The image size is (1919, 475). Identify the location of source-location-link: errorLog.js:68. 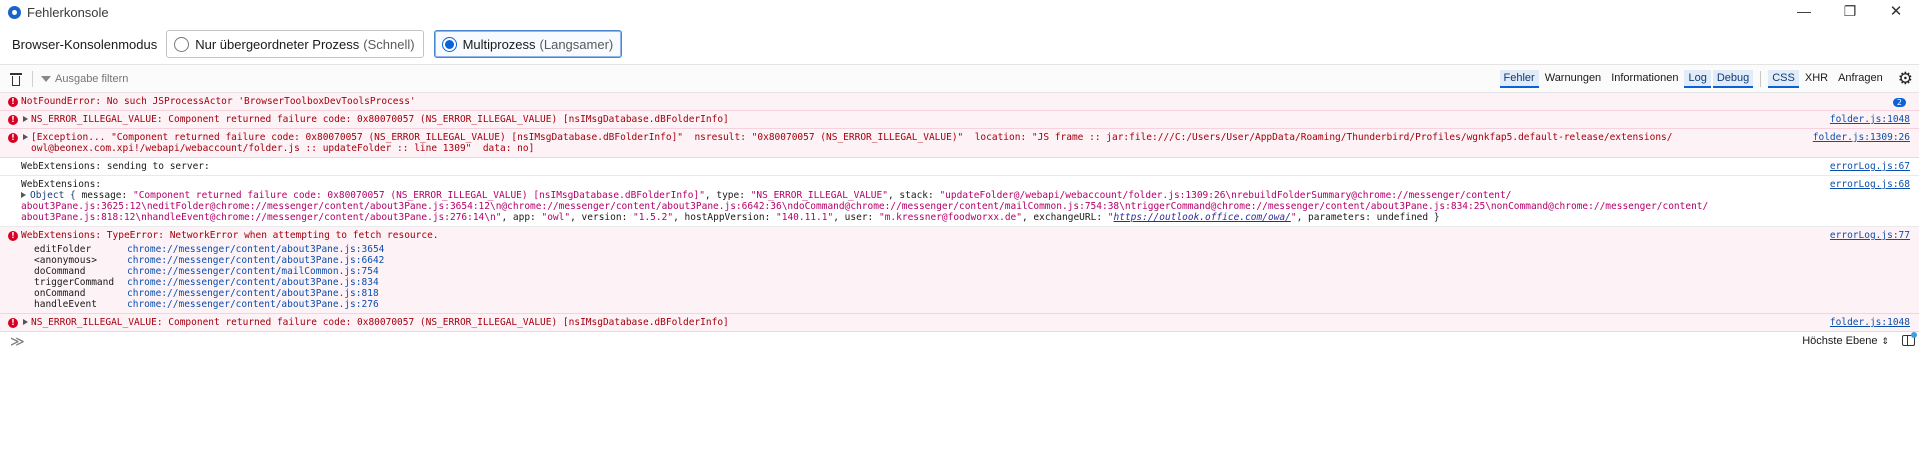
(1870, 184).